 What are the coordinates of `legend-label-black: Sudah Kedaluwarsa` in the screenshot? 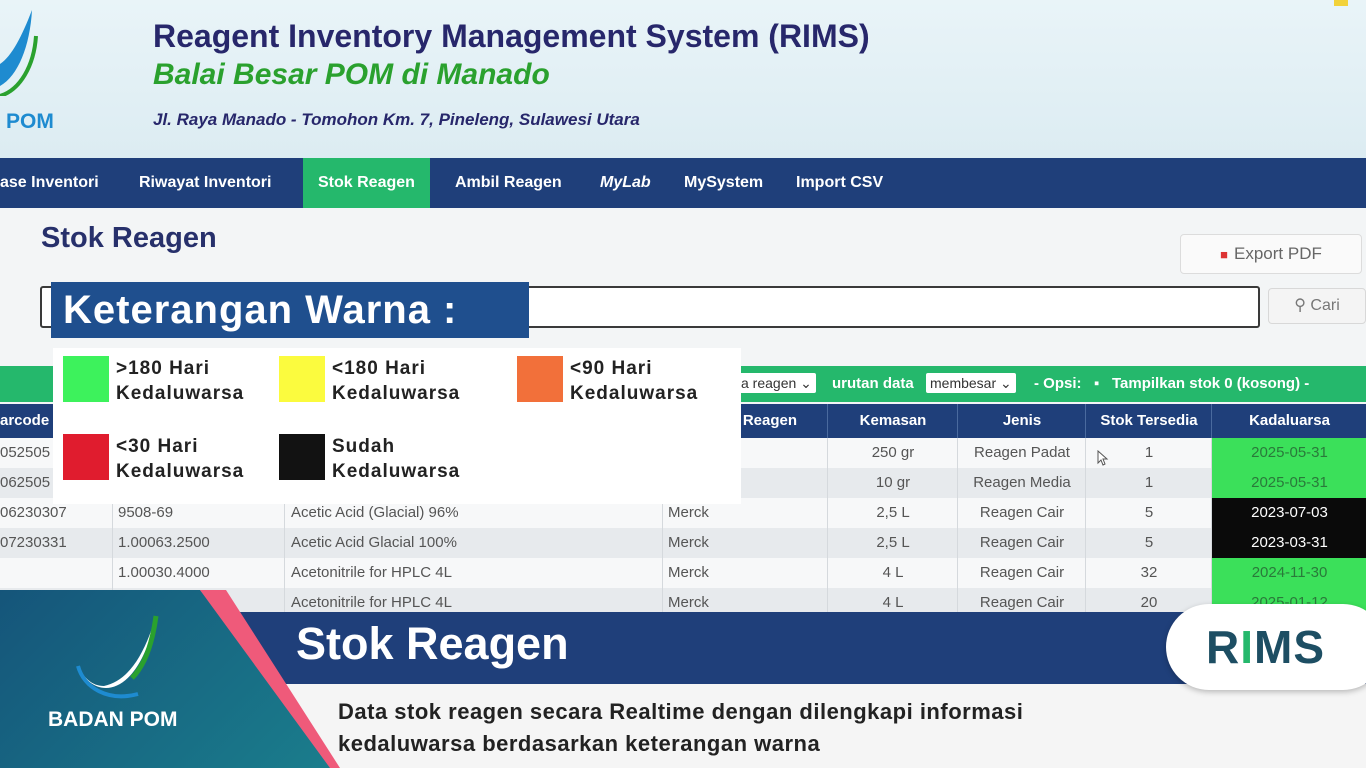 It's located at (396, 459).